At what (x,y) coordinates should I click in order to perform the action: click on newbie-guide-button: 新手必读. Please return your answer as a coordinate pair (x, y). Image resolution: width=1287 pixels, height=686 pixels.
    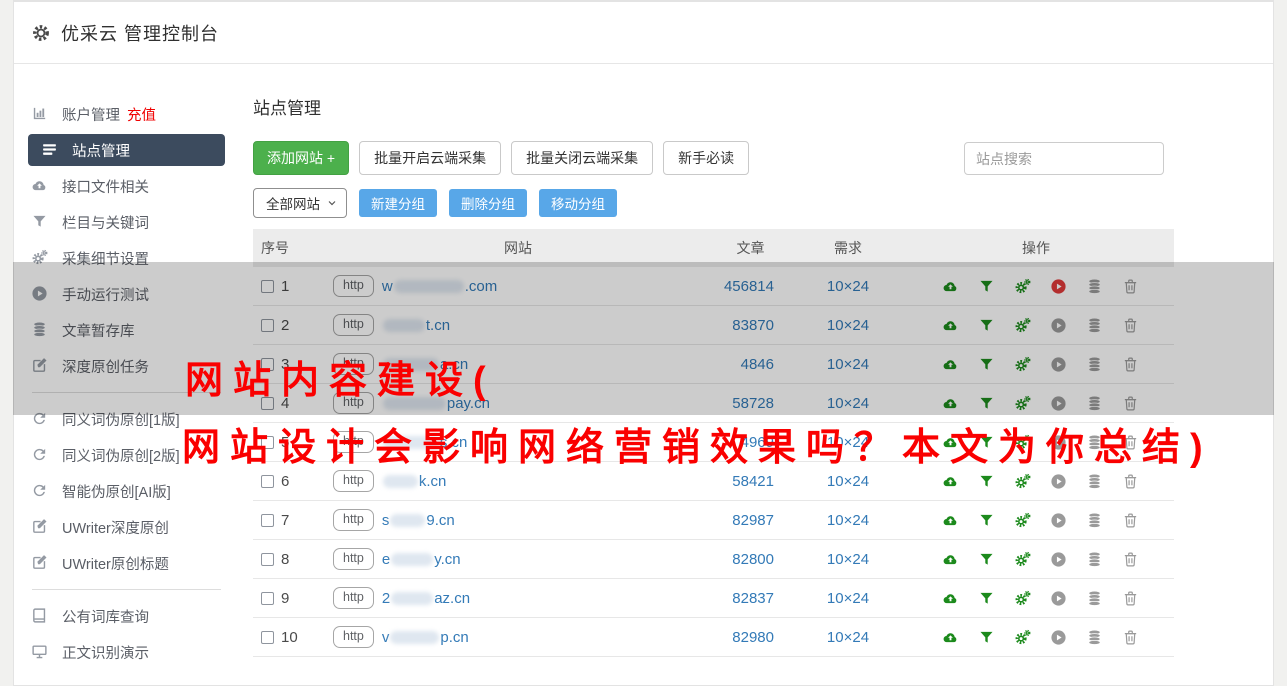
    Looking at the image, I should click on (706, 158).